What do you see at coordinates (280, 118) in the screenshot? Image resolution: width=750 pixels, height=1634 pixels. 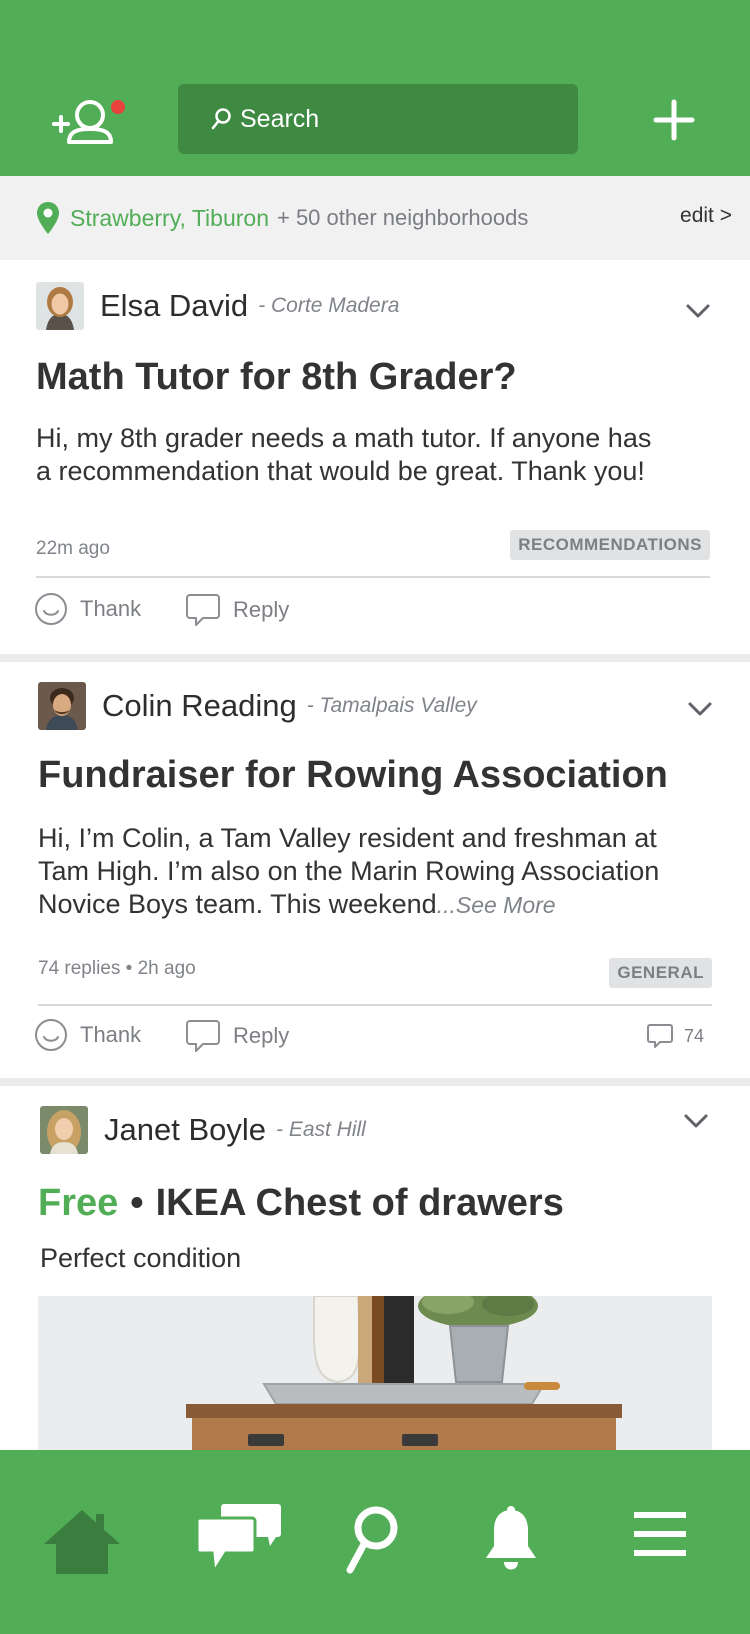 I see `search-label: Search` at bounding box center [280, 118].